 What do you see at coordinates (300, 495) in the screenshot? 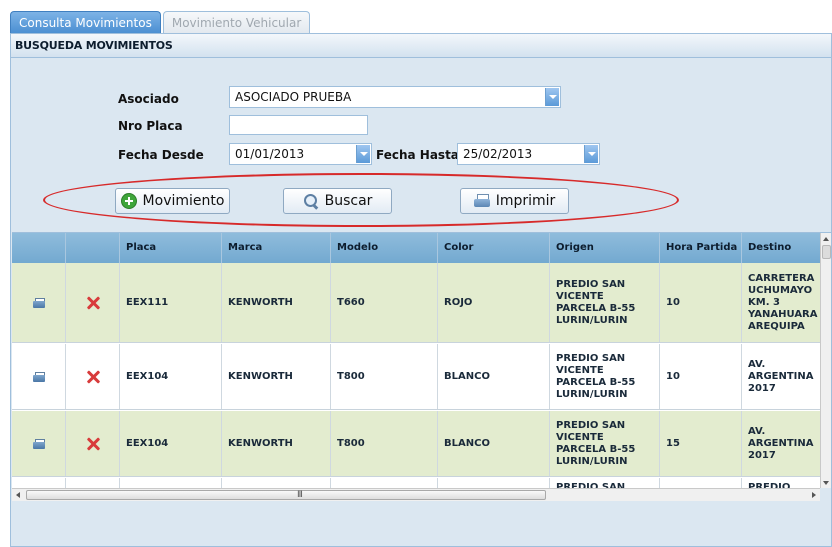
I see `scroll-grip: III` at bounding box center [300, 495].